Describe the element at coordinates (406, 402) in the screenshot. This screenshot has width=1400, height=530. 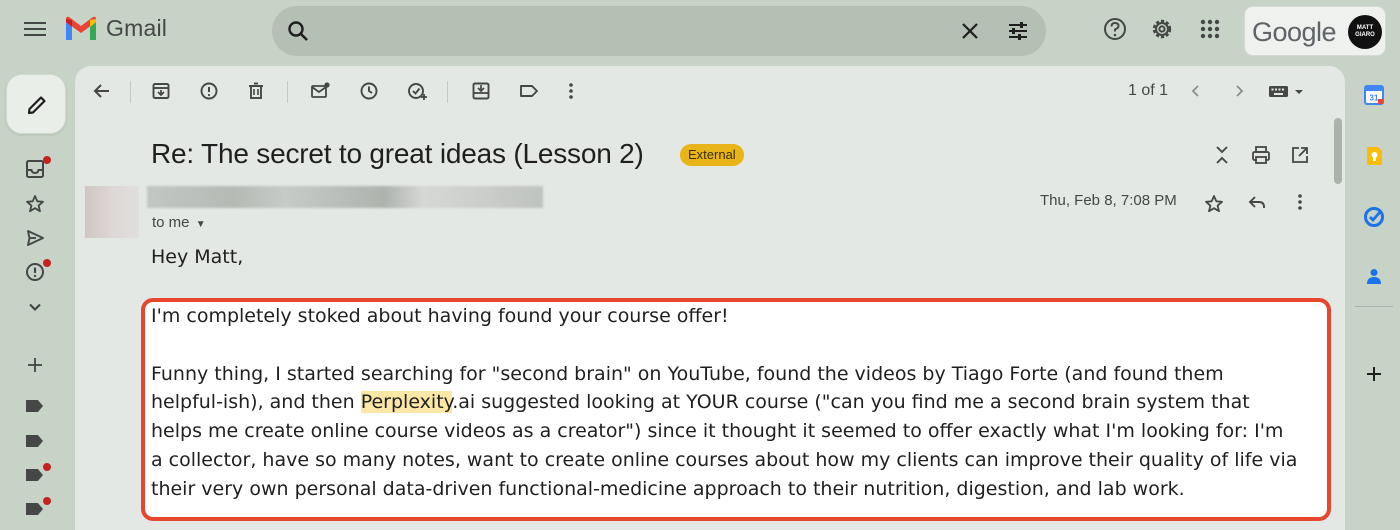
I see `highlighted-term: Perplexity` at that location.